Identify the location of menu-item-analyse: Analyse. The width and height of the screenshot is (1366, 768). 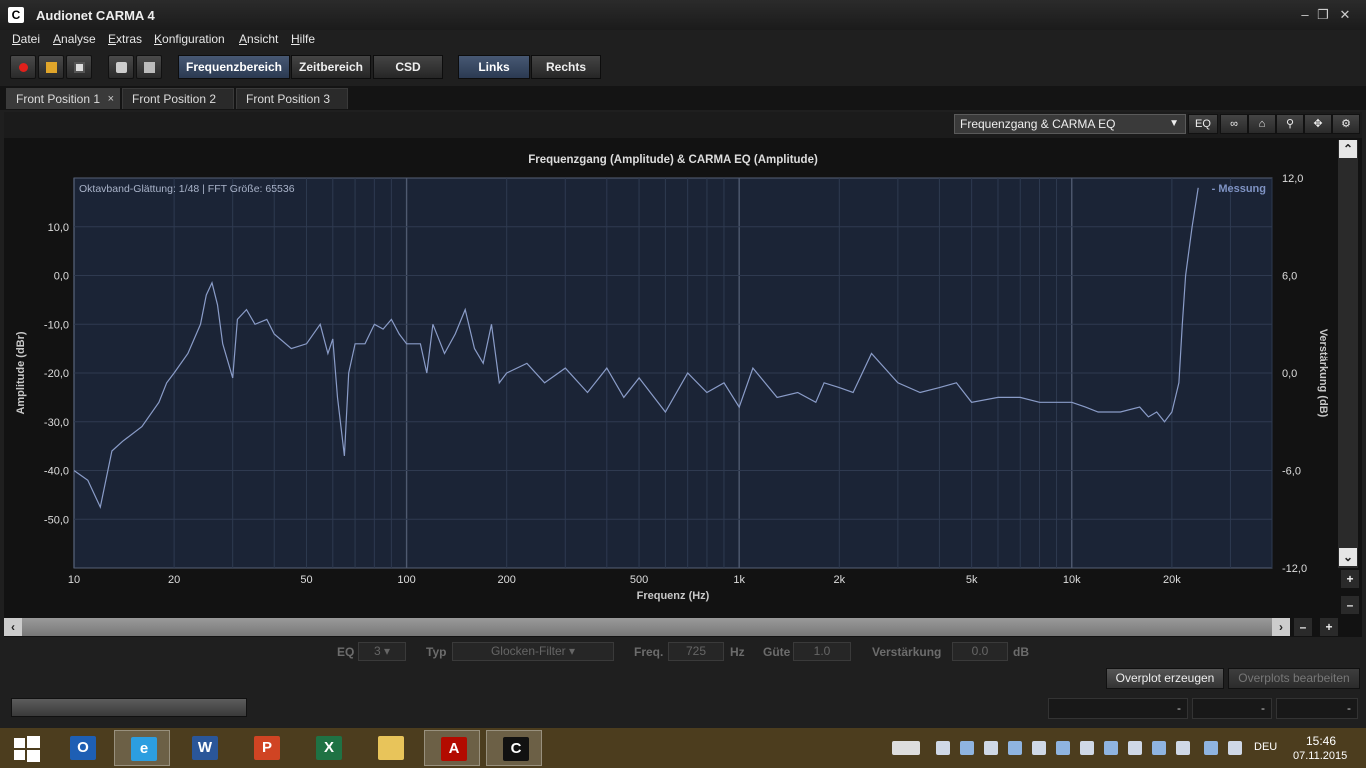
(74, 39).